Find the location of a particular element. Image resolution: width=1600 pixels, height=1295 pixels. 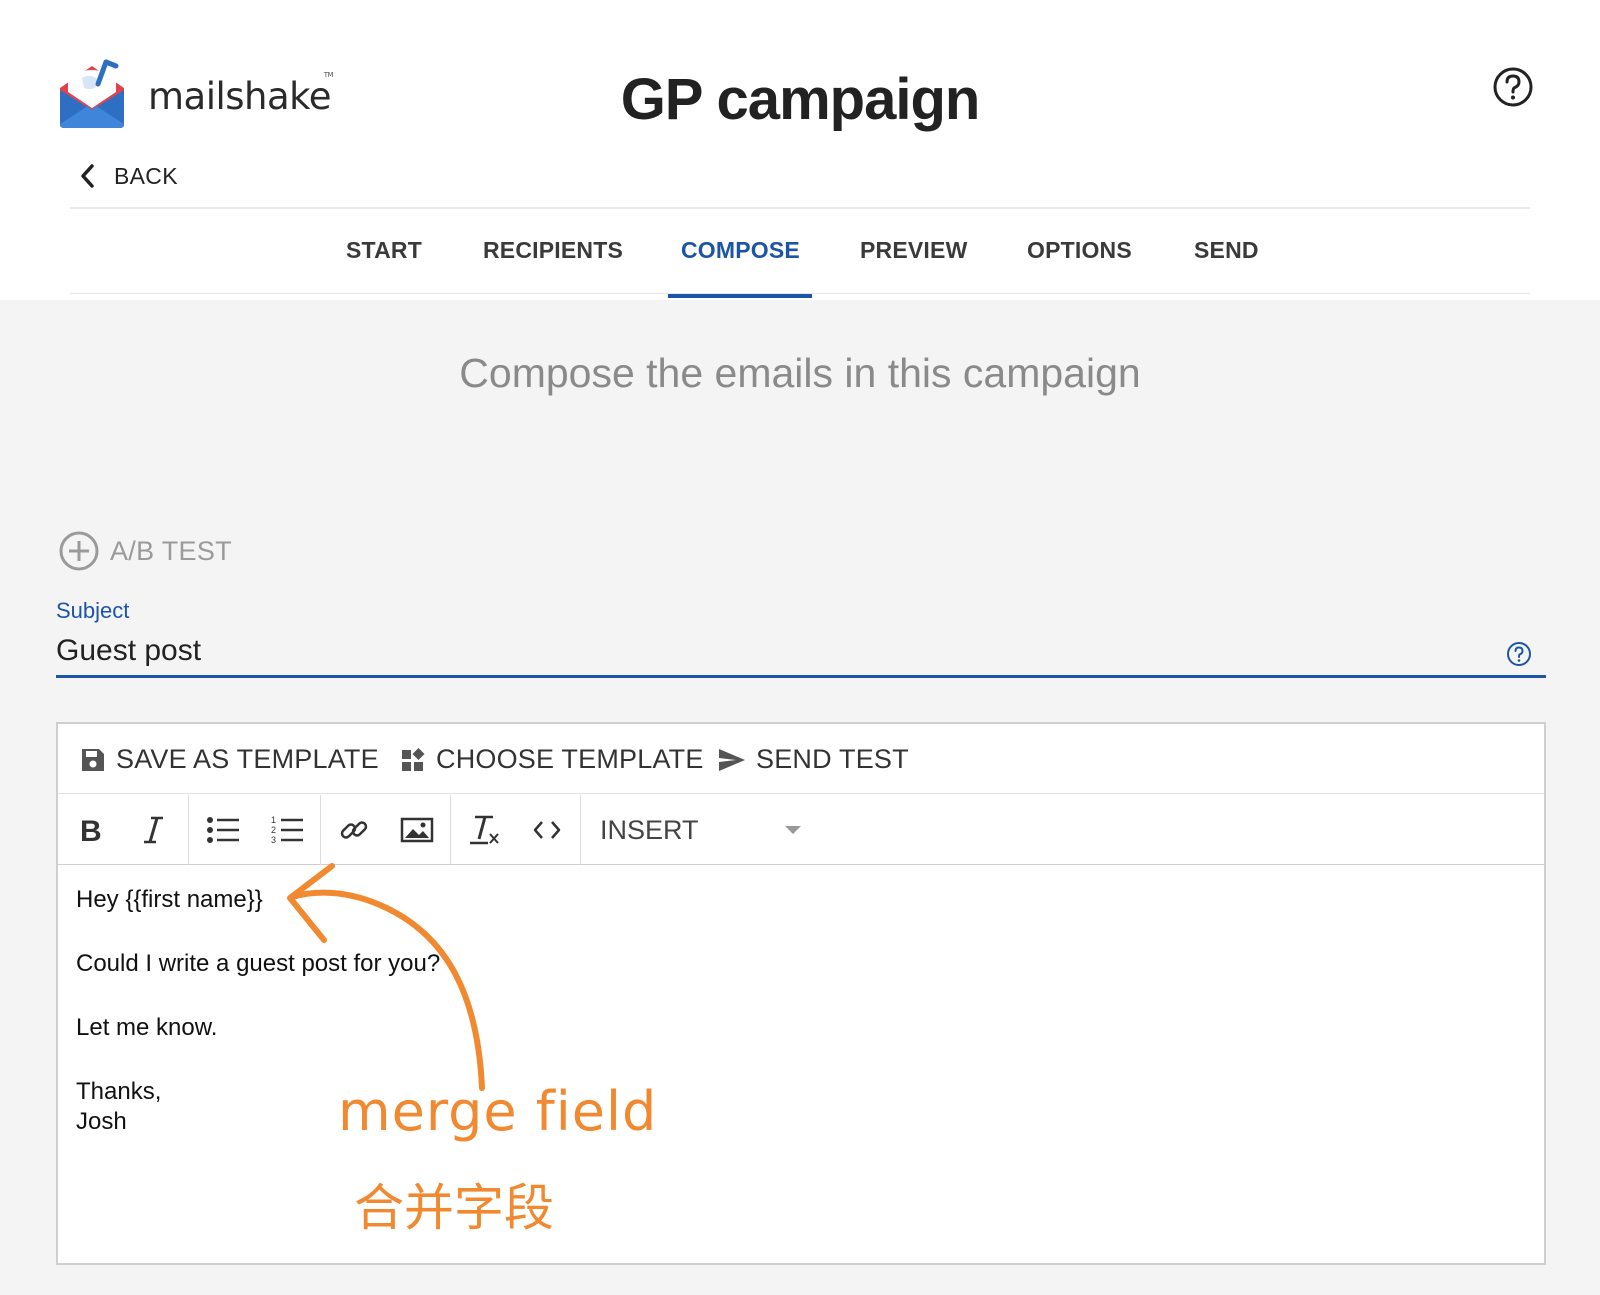

clear-formatting-button is located at coordinates (485, 830).